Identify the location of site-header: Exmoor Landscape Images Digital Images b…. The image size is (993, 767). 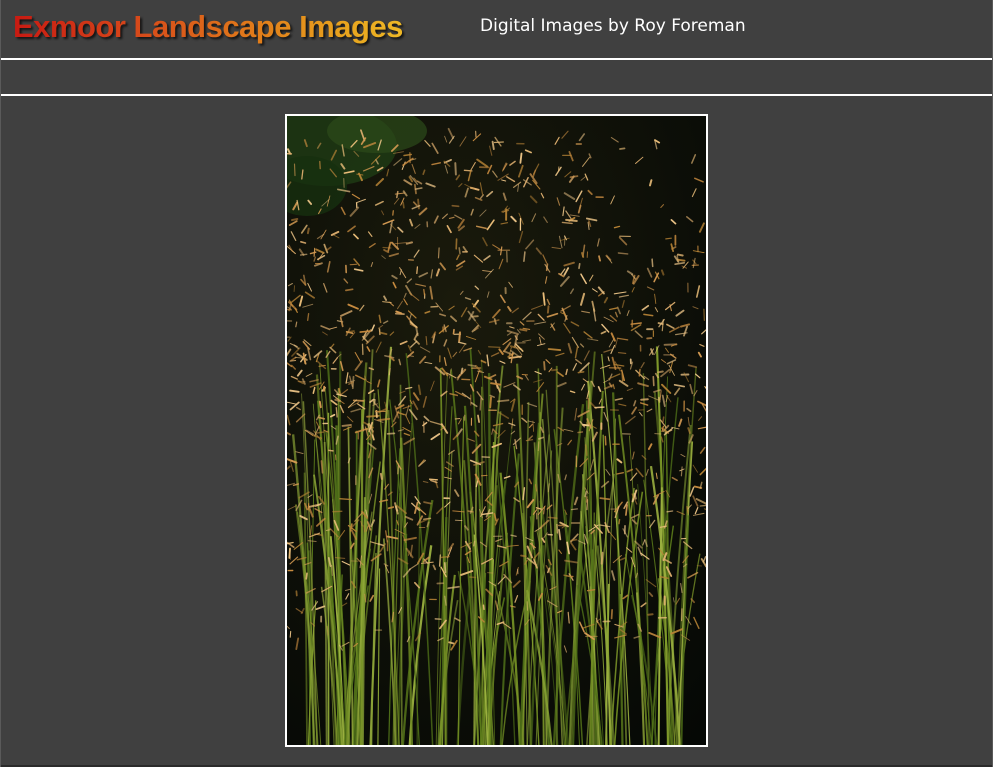
(496, 29).